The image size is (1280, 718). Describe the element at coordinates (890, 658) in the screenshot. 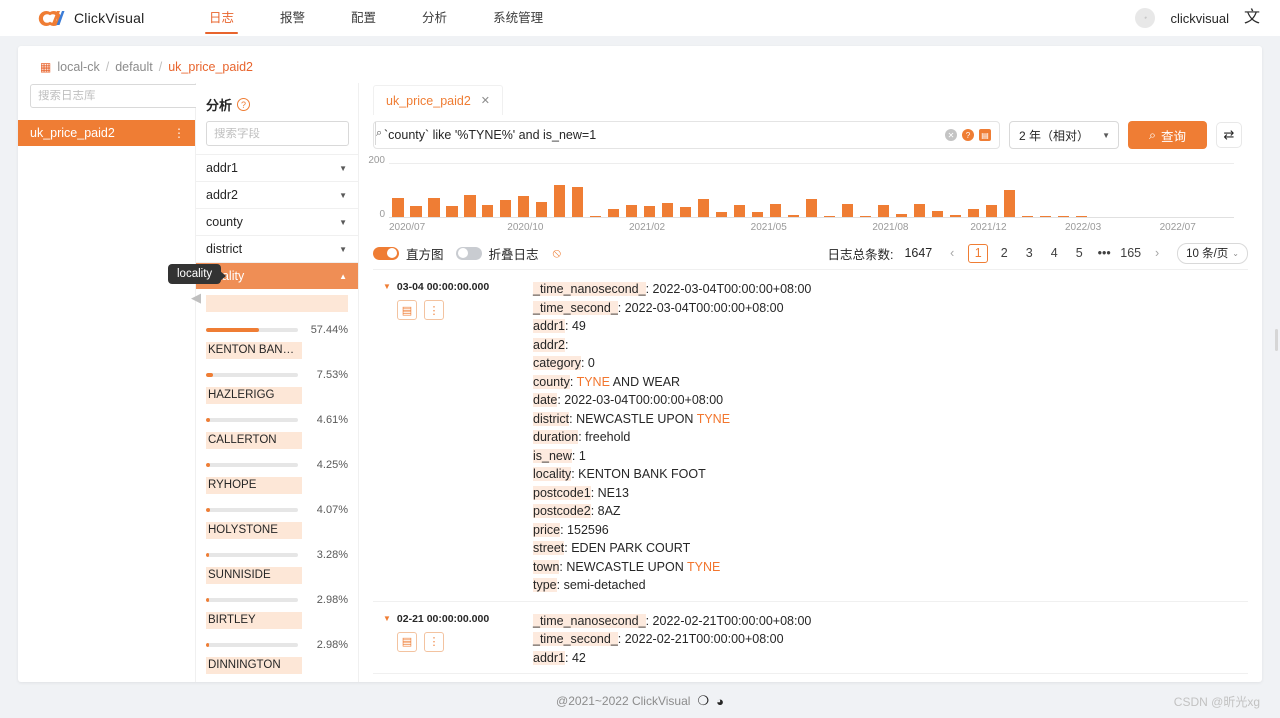

I see `log-field: addr1: 42` at that location.